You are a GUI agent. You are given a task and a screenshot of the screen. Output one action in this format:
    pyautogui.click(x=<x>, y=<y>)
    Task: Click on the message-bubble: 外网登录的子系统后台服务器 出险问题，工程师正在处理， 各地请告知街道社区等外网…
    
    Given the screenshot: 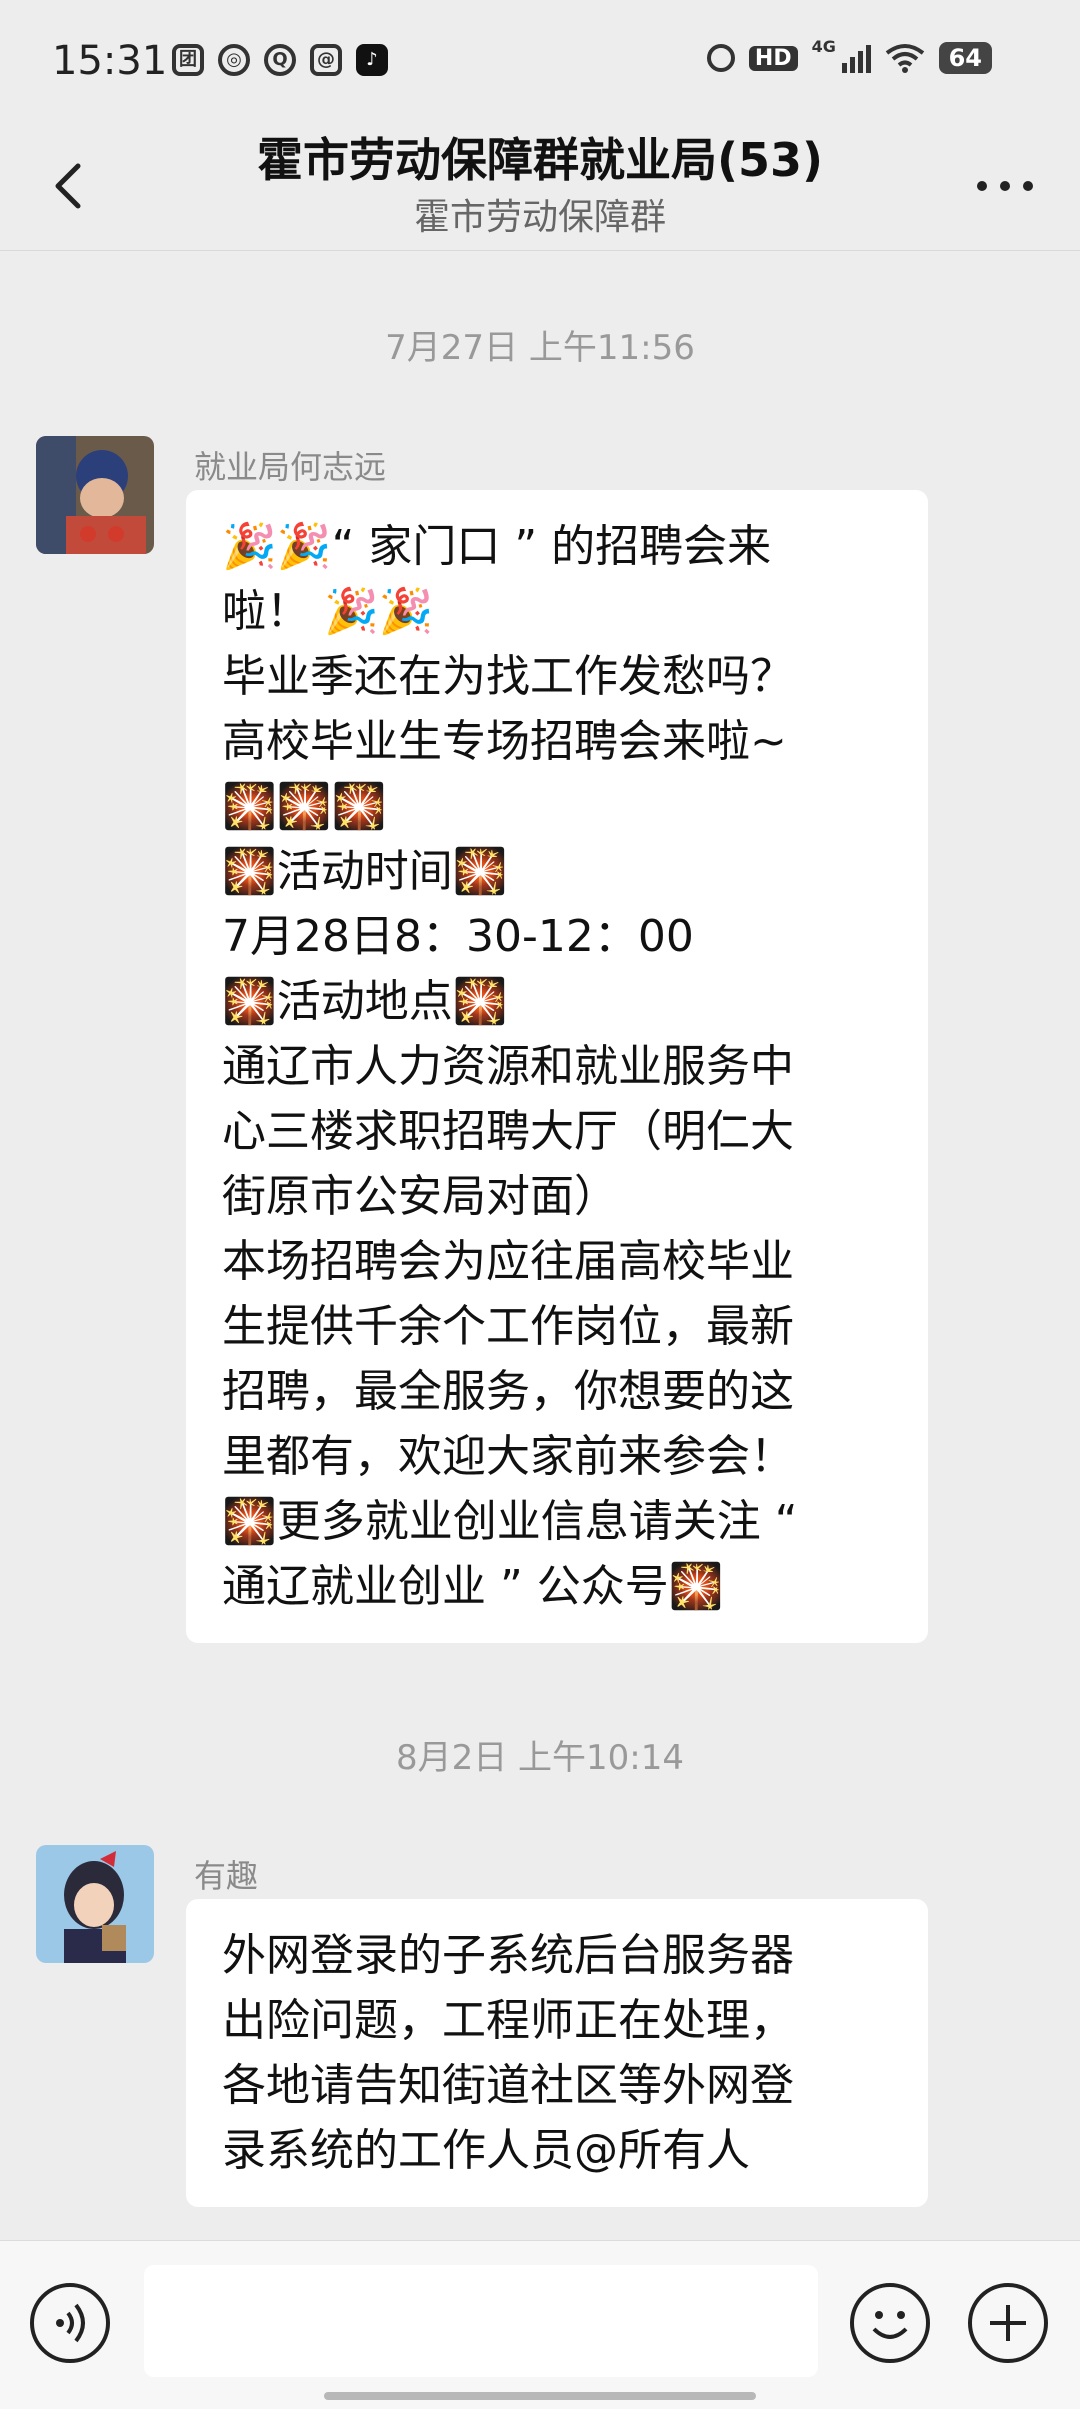 What is the action you would take?
    pyautogui.click(x=557, y=2053)
    